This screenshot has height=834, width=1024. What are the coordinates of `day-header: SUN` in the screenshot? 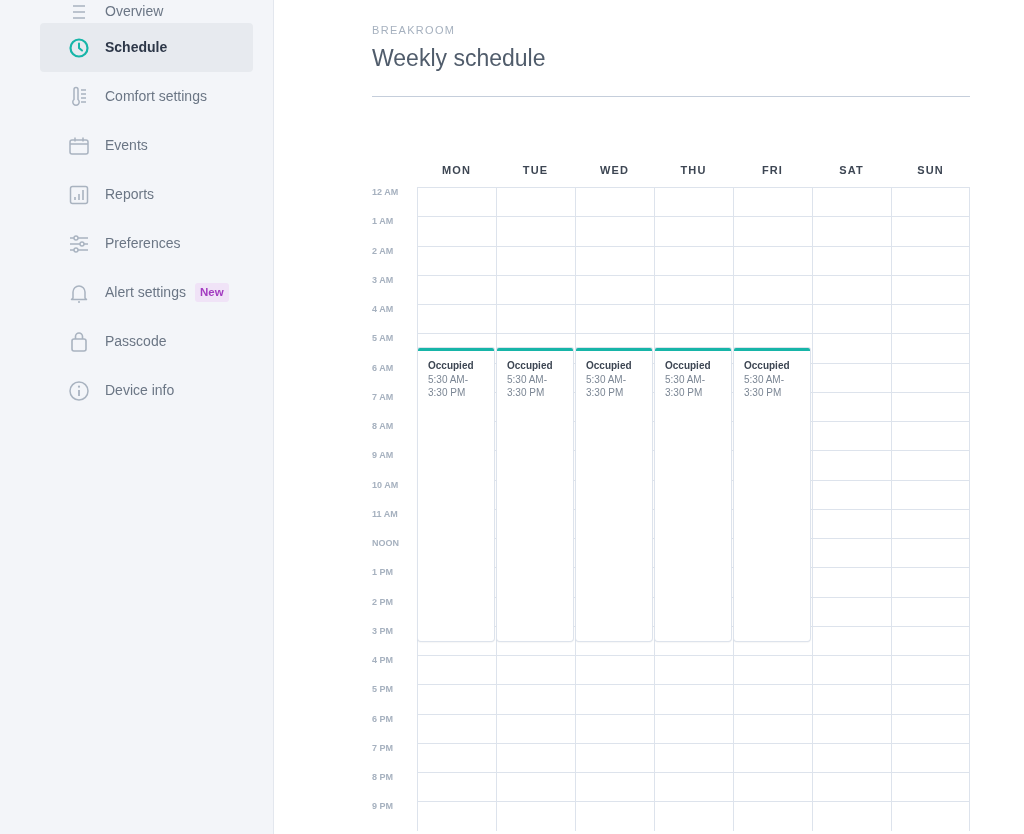 It's located at (930, 171).